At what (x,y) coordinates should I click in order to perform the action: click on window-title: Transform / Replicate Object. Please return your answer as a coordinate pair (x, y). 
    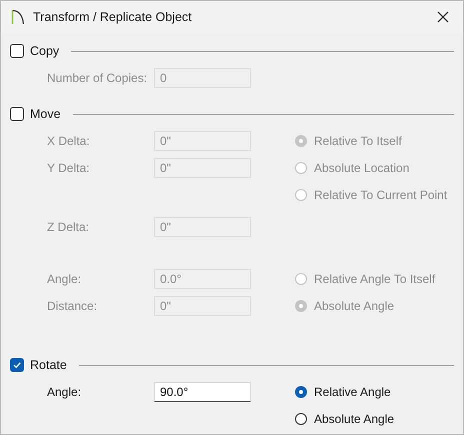
    Looking at the image, I should click on (113, 17).